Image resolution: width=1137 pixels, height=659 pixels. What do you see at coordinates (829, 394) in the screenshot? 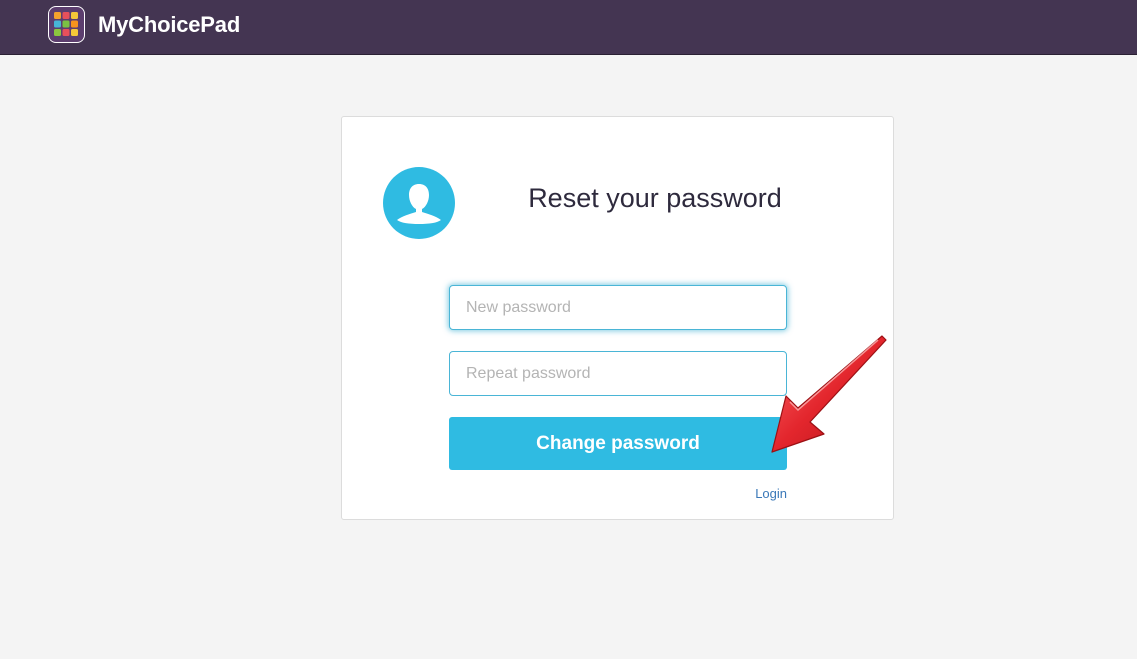
I see `annotation-arrow-icon` at bounding box center [829, 394].